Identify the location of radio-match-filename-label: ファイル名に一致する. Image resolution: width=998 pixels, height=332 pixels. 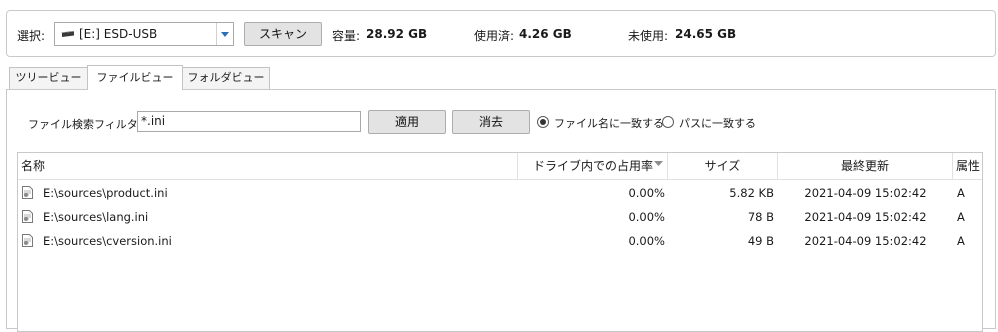
(609, 123).